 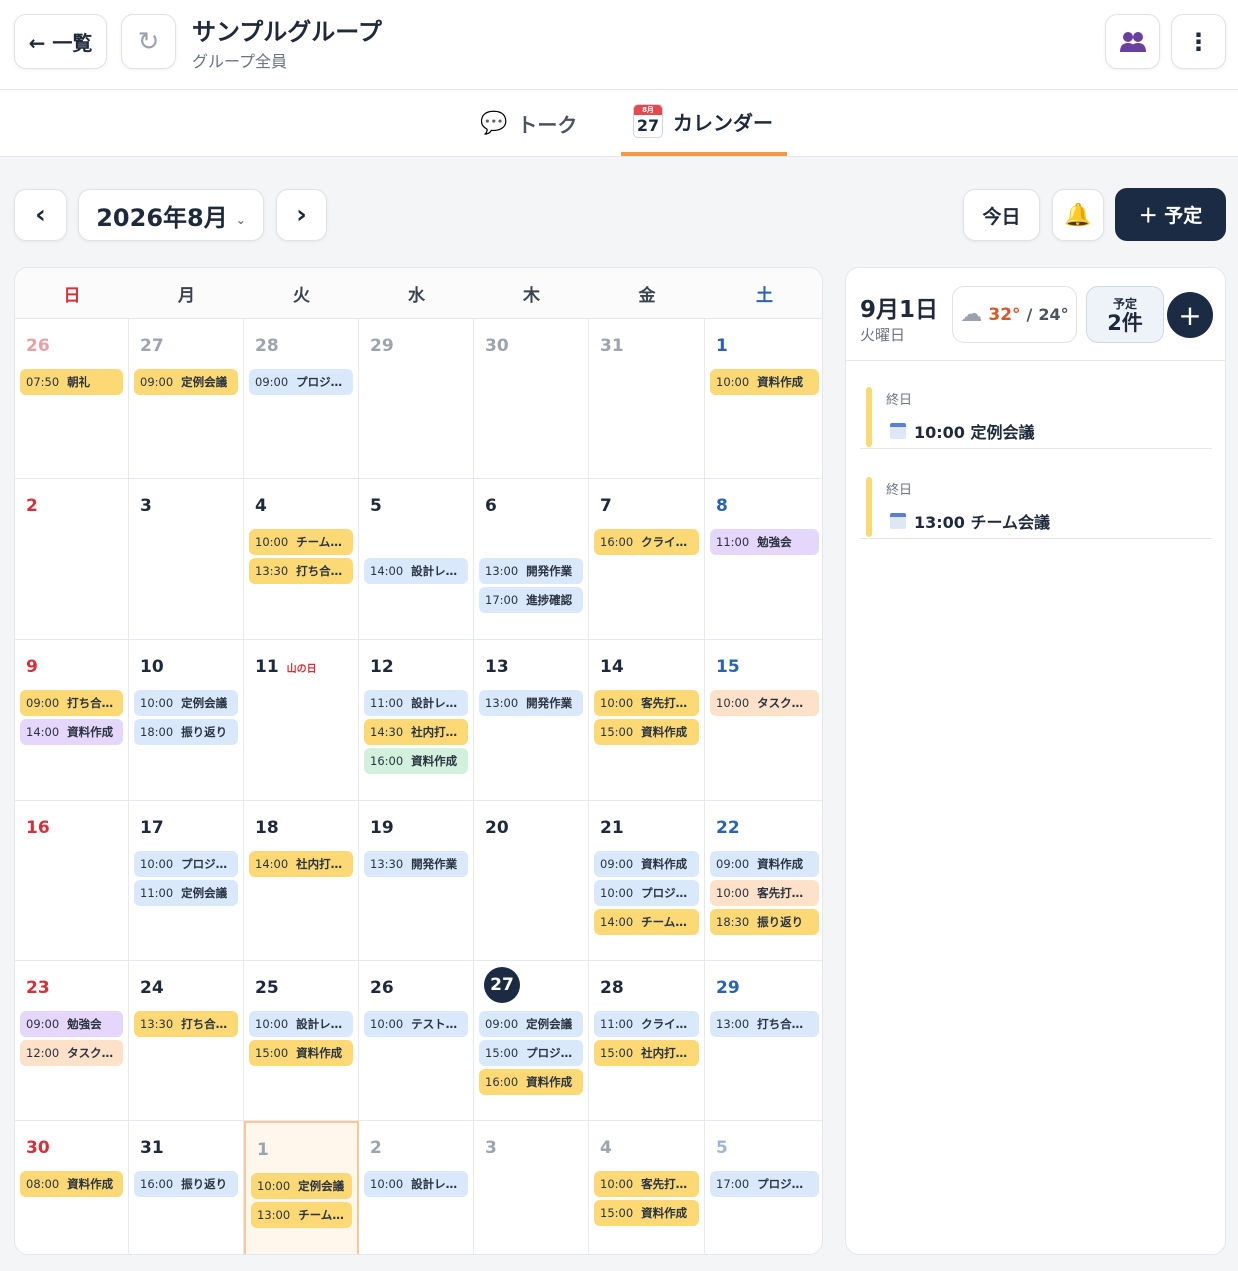 What do you see at coordinates (301, 215) in the screenshot?
I see `next-month-button: ›` at bounding box center [301, 215].